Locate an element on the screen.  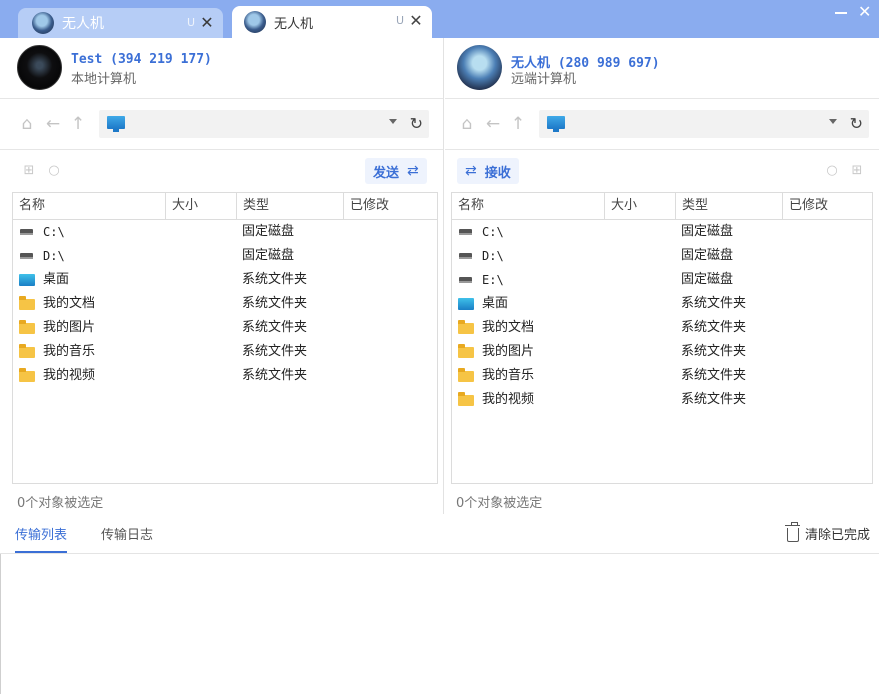
file-row: E:\ 固定磁盘 is located at coordinates (662, 280).